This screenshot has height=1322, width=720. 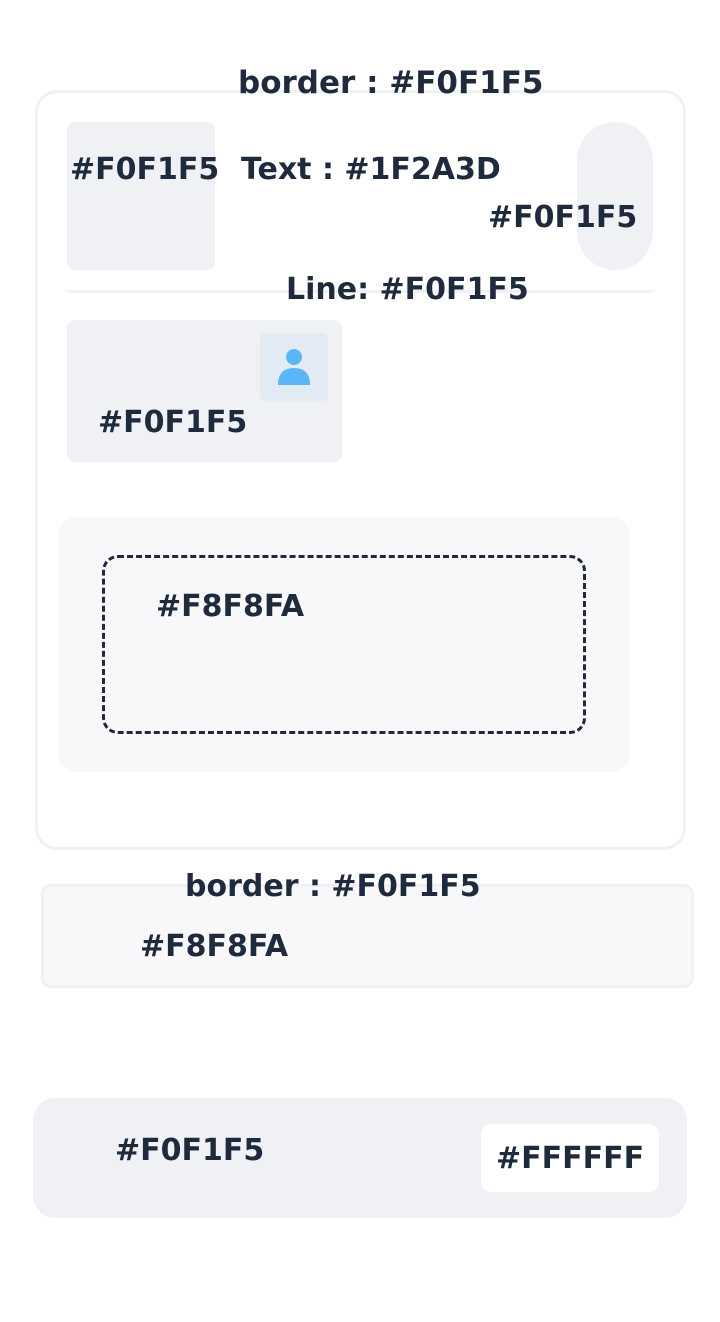 What do you see at coordinates (391, 83) in the screenshot?
I see `card-border-label: border : #F0F1F5` at bounding box center [391, 83].